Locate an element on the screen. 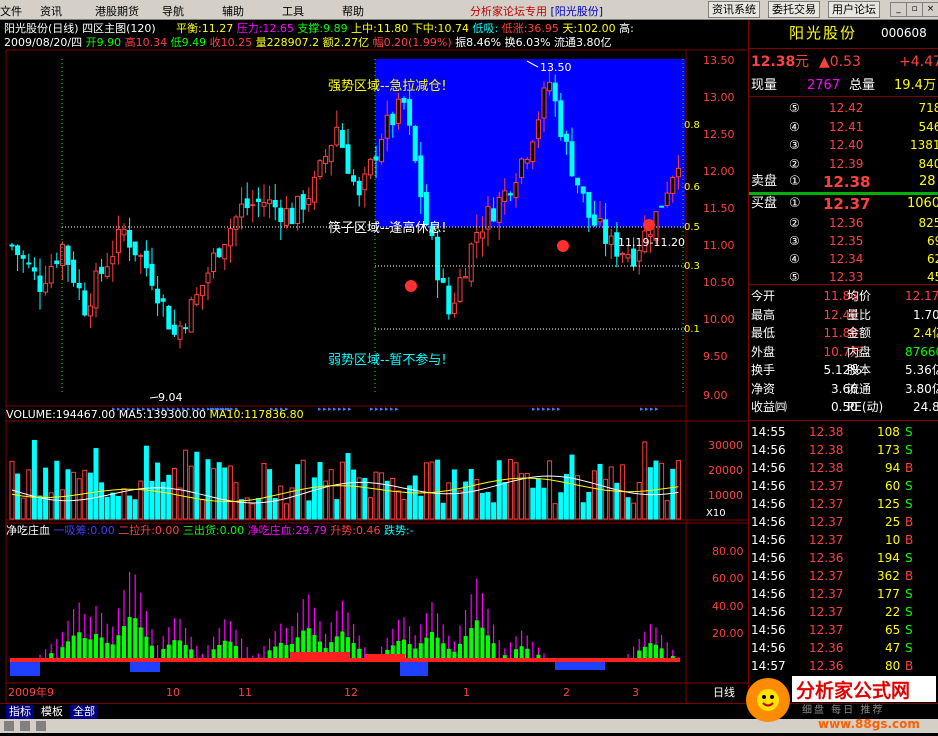 The height and width of the screenshot is (736, 938). close-icon: × is located at coordinates (930, 9).